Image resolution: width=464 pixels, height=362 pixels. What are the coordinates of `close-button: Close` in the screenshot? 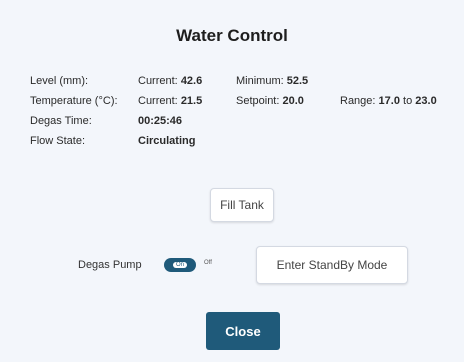 It's located at (243, 331).